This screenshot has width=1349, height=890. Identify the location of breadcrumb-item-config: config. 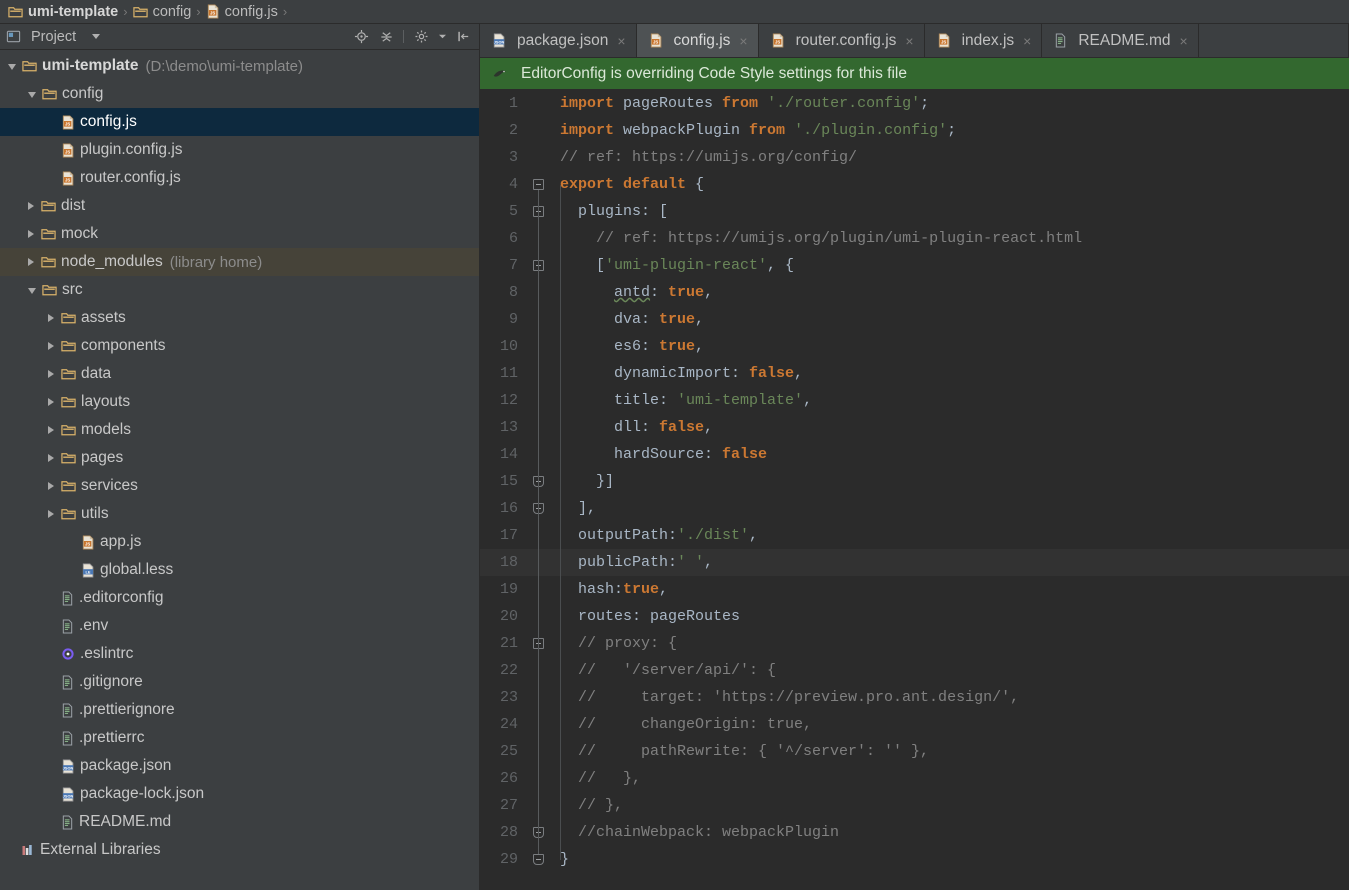
(161, 12).